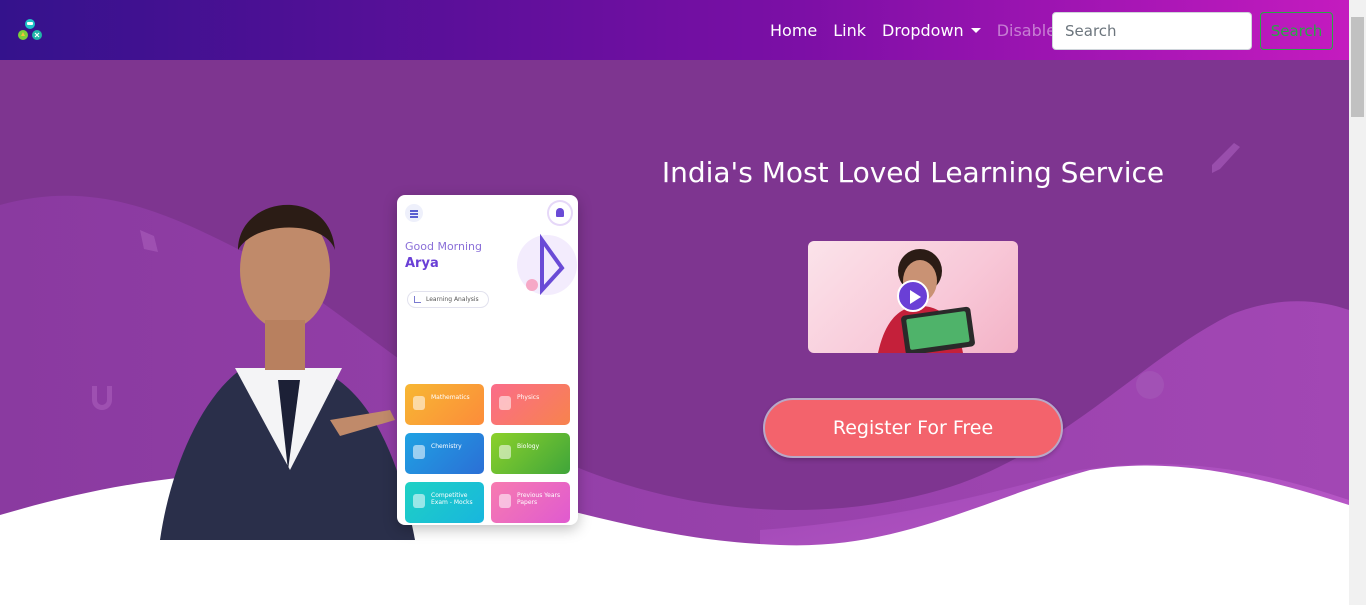  I want to click on nav-dropdown-toggle: Dropdown, so click(931, 30).